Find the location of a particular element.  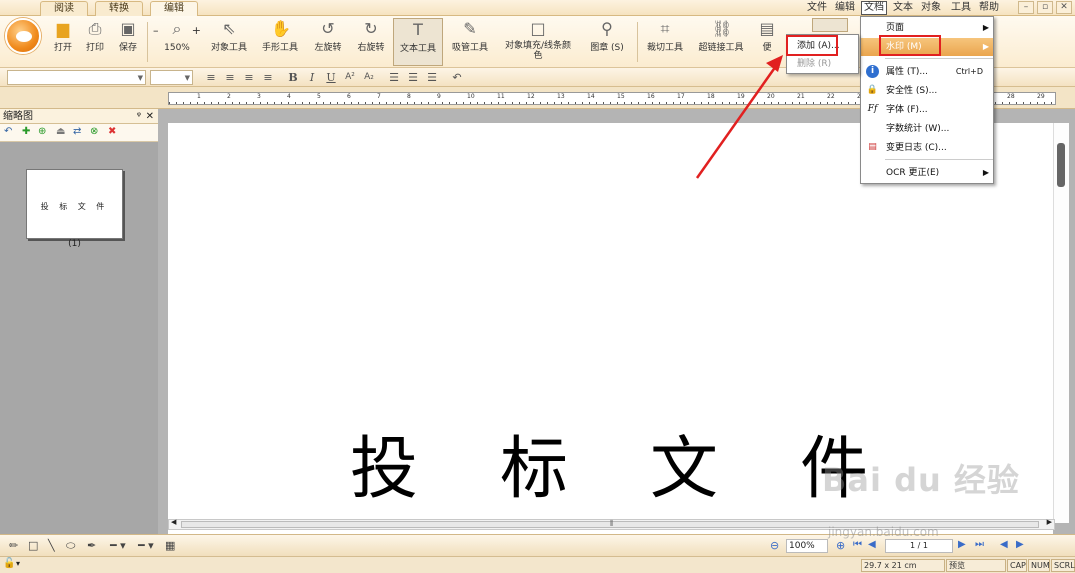

red-arrow-annotation is located at coordinates (739, 117).